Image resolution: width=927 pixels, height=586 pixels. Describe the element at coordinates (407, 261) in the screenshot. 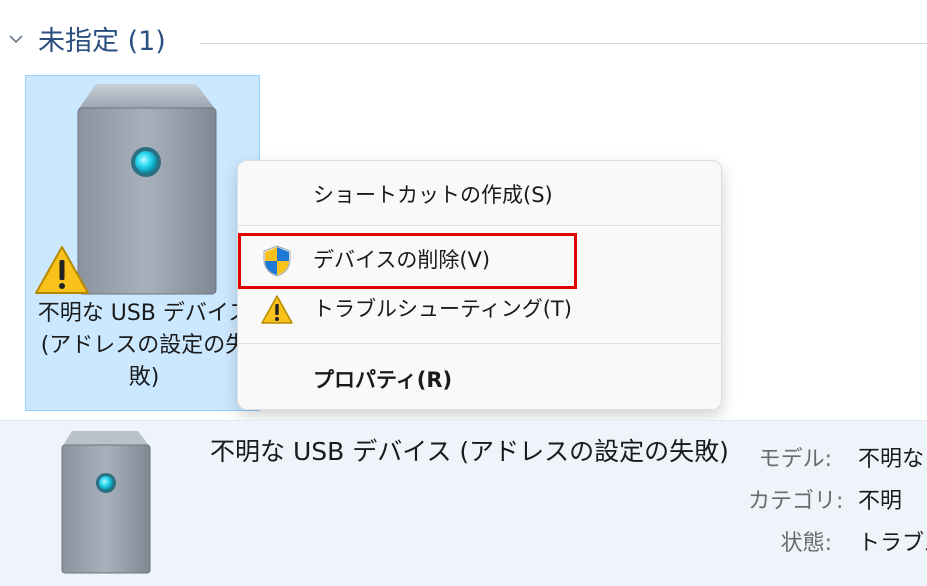

I see `highlight-annotation-box` at that location.